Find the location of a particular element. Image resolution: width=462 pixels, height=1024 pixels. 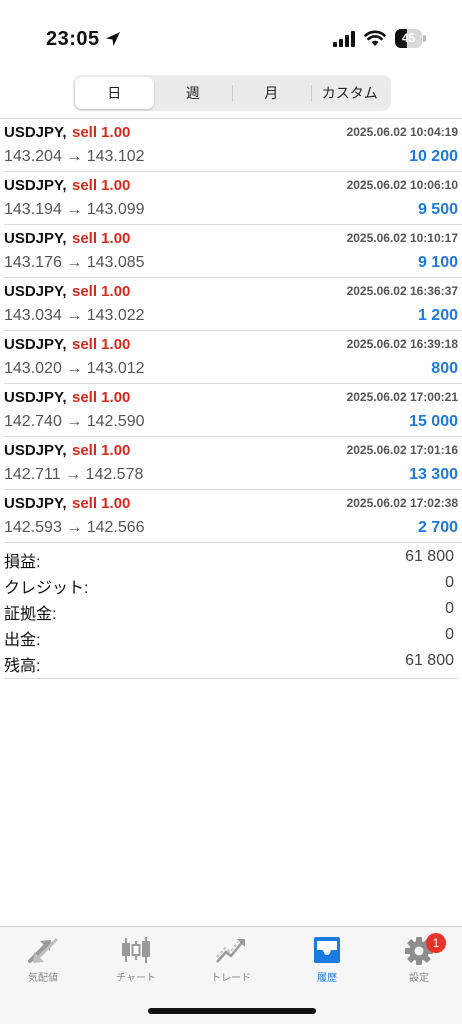

tab-label: 設定 is located at coordinates (419, 978).